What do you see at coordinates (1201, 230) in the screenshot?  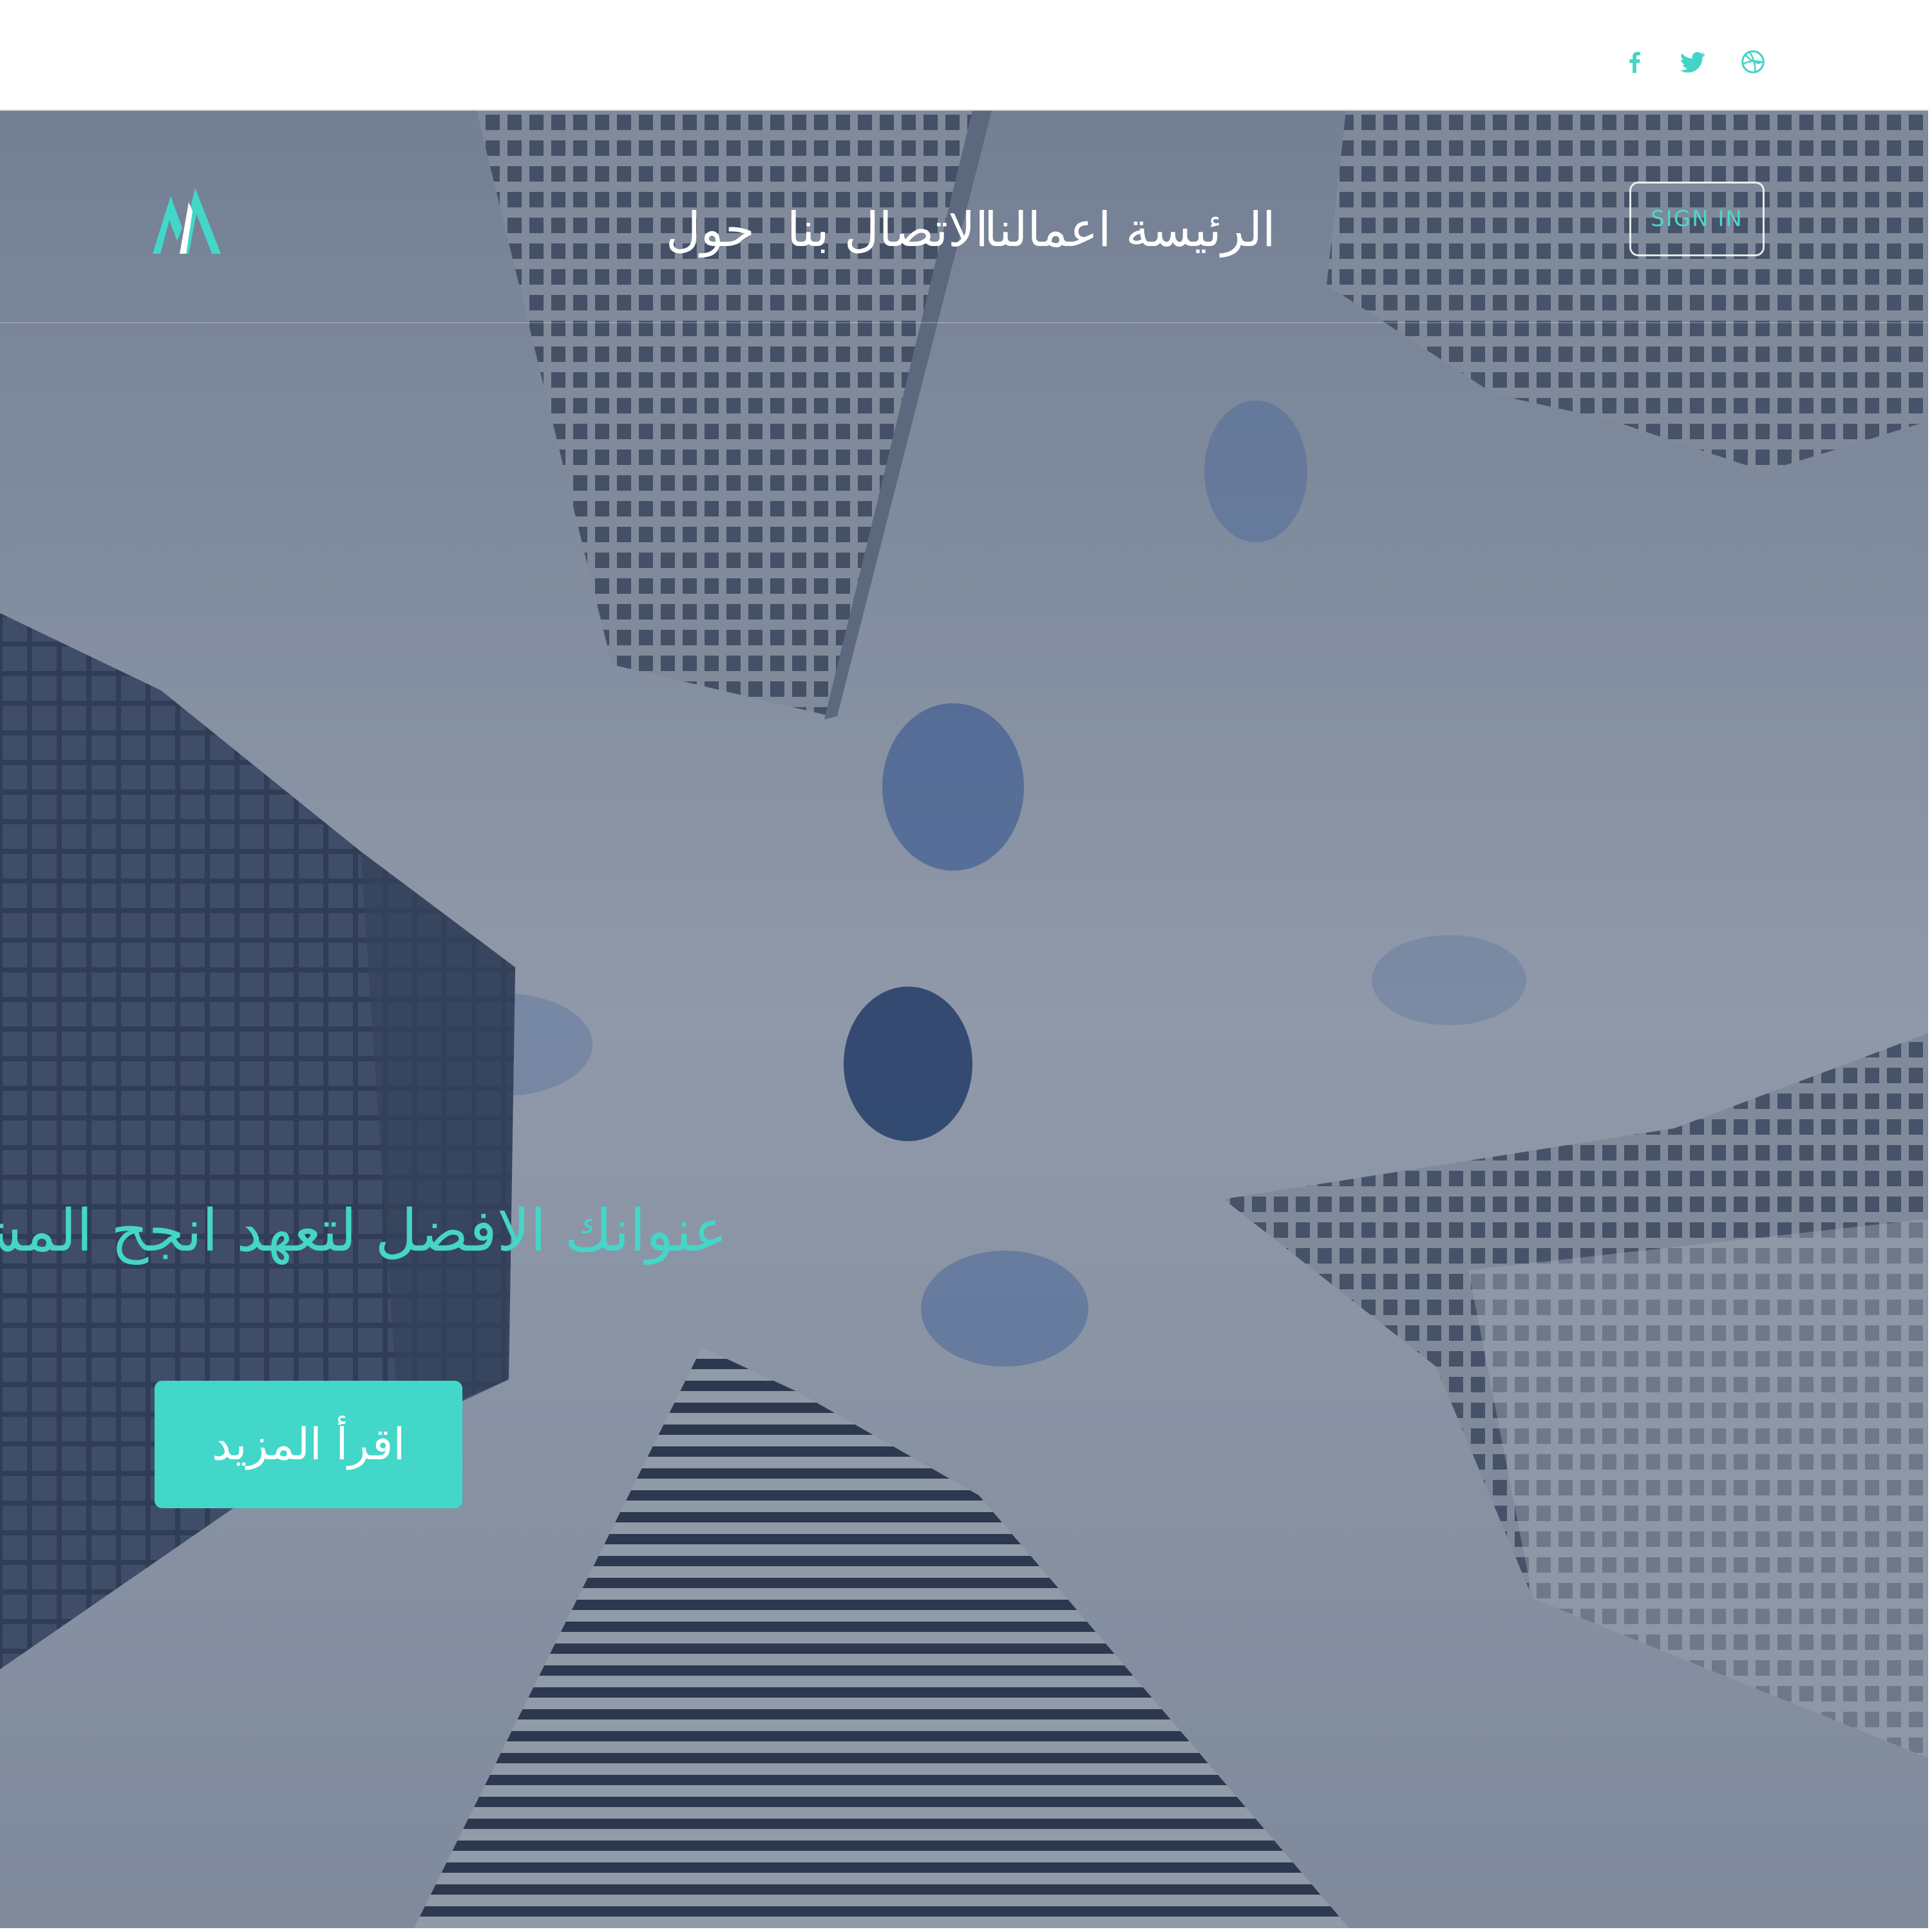 I see `nav-home: الرئيسة` at bounding box center [1201, 230].